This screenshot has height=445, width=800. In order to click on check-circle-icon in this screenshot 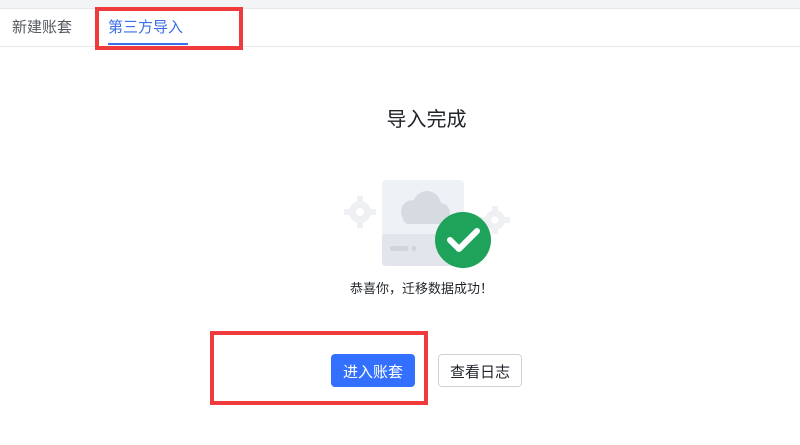, I will do `click(463, 240)`.